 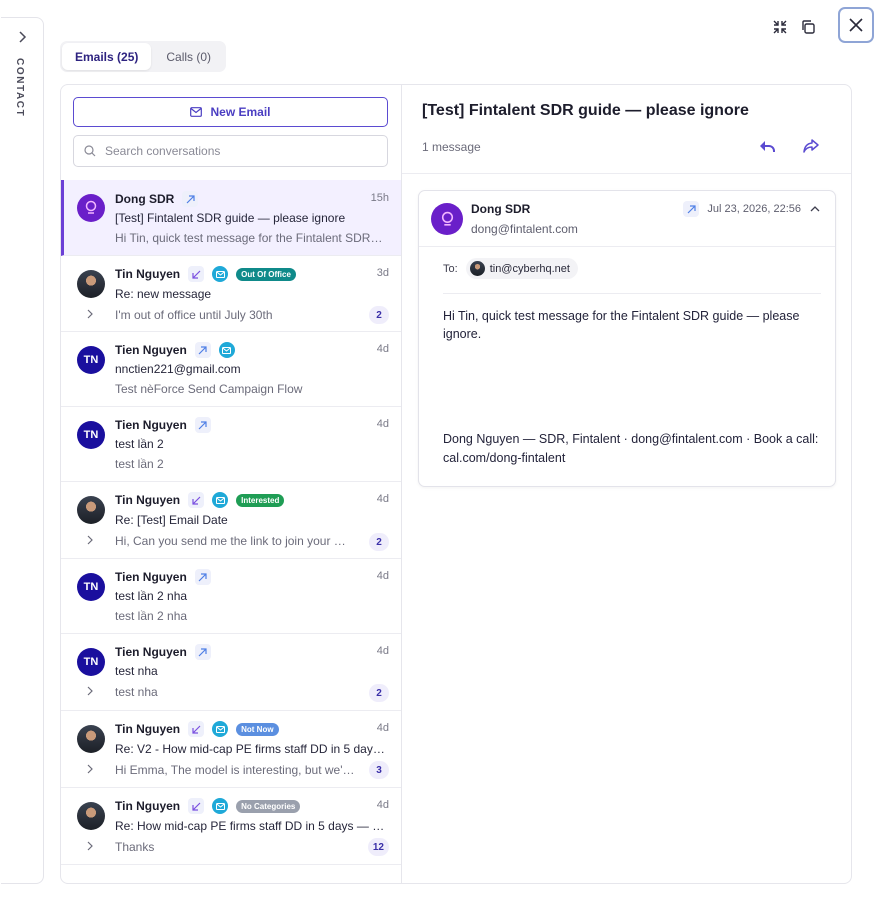 What do you see at coordinates (815, 209) in the screenshot?
I see `chevron-up-icon` at bounding box center [815, 209].